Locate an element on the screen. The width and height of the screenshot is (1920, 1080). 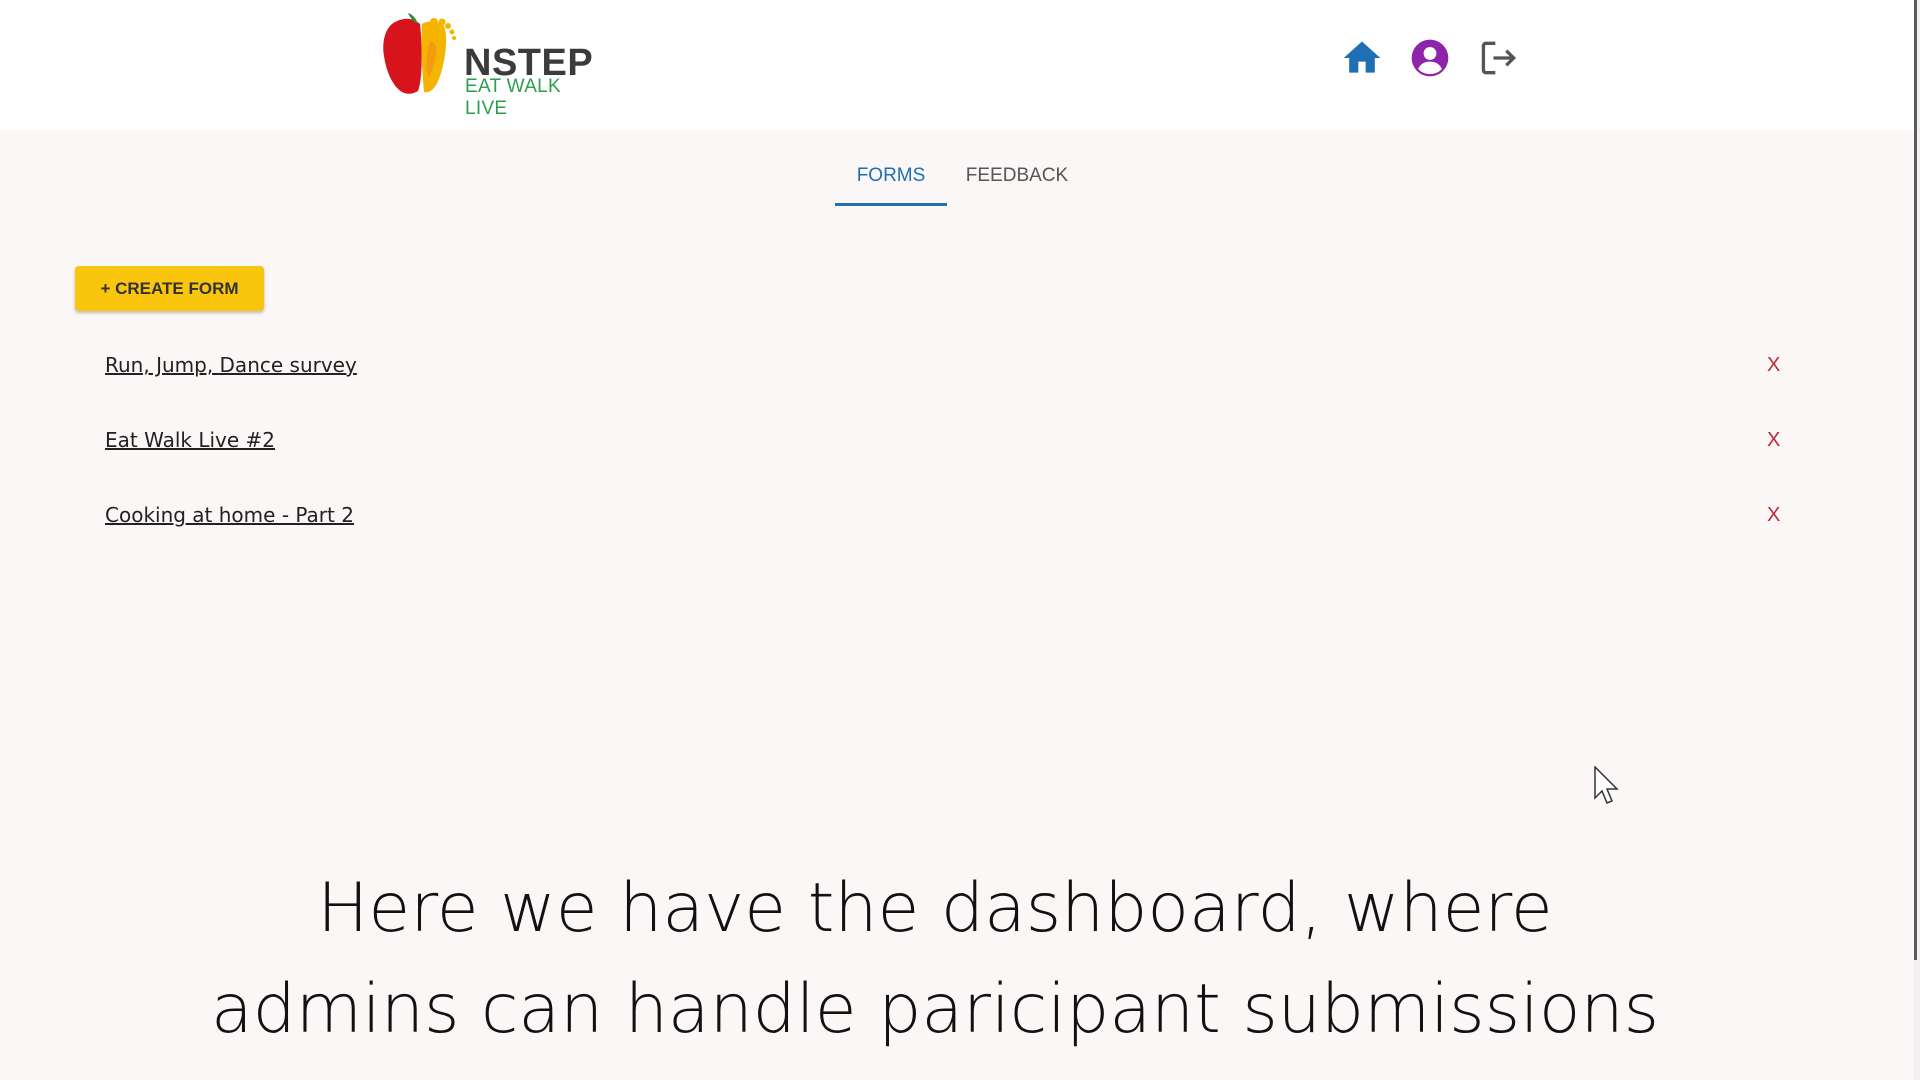
form-link: Run, Jump, Dance survey is located at coordinates (231, 365).